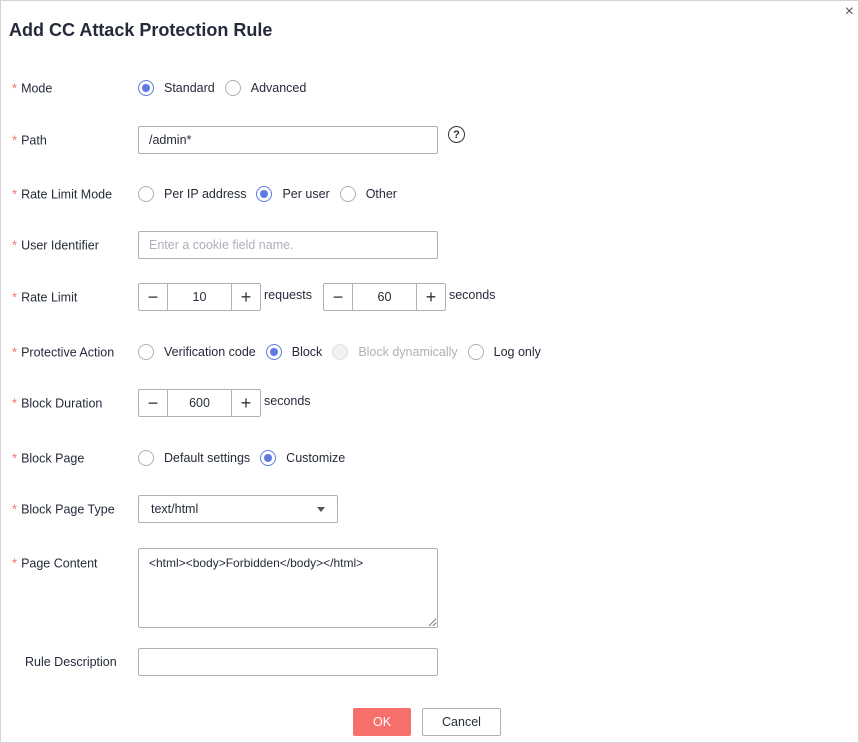 The height and width of the screenshot is (743, 859). I want to click on requests-value: 10, so click(199, 297).